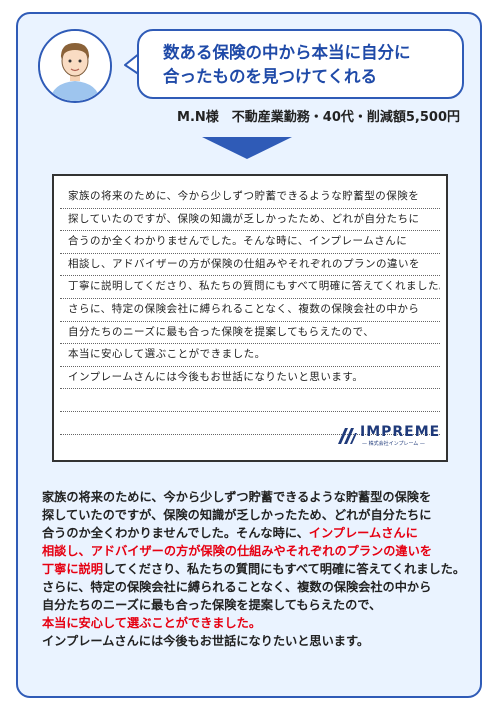 The height and width of the screenshot is (705, 500). I want to click on body-text-plain: 合うのか全くわかりませんでした。そんな時に、, so click(175, 533).